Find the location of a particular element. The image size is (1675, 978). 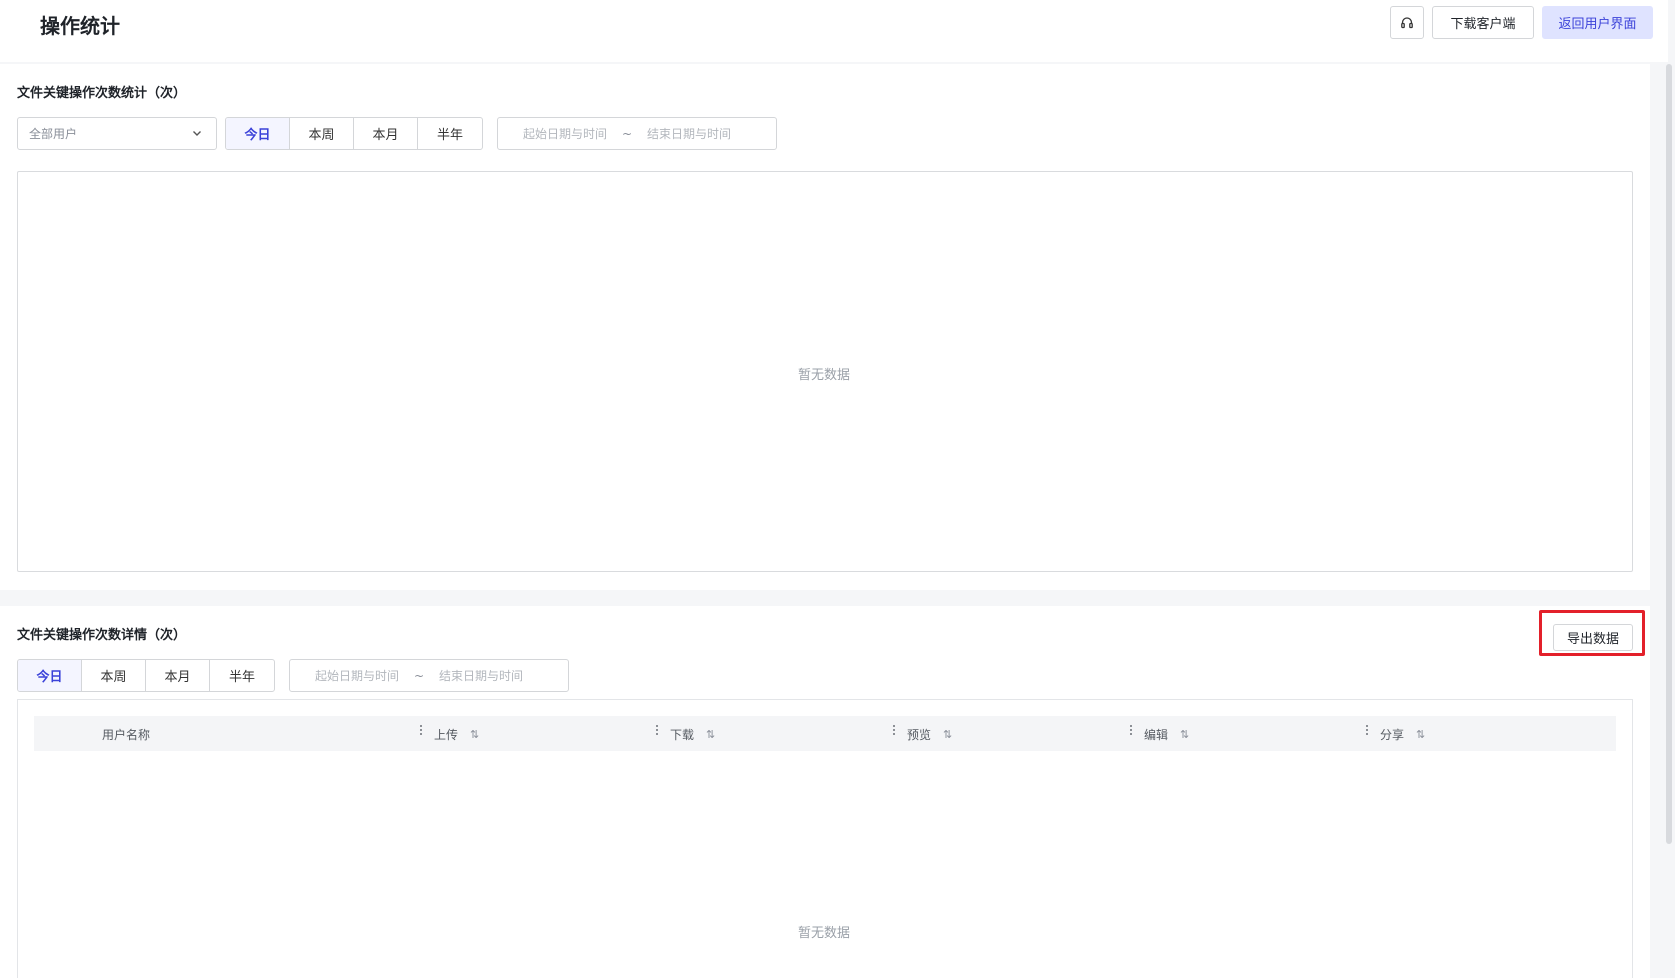

details-date-end: 结束日期与时间 is located at coordinates (481, 675).